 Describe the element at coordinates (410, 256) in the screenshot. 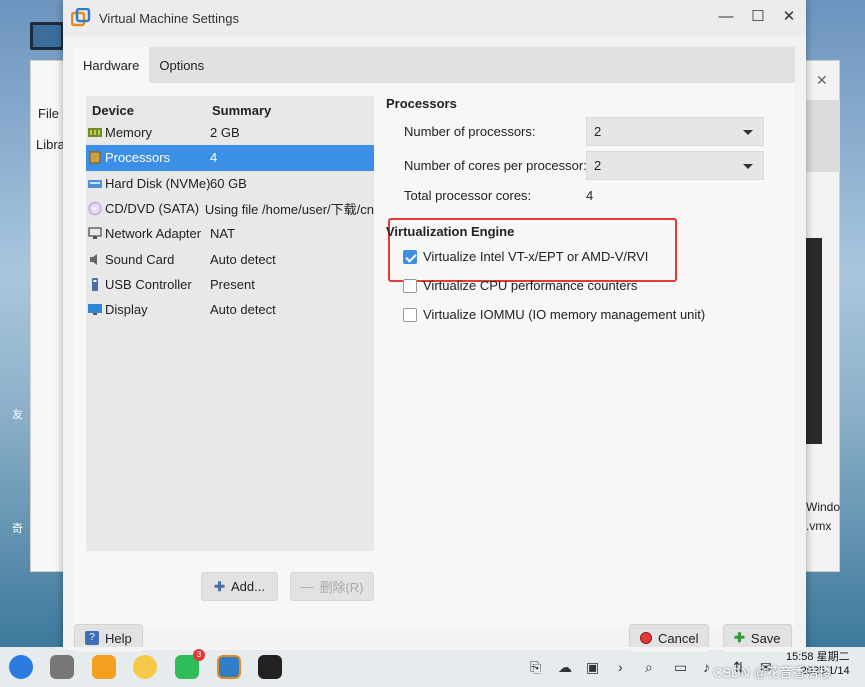

I see `vtx-checkbox` at that location.